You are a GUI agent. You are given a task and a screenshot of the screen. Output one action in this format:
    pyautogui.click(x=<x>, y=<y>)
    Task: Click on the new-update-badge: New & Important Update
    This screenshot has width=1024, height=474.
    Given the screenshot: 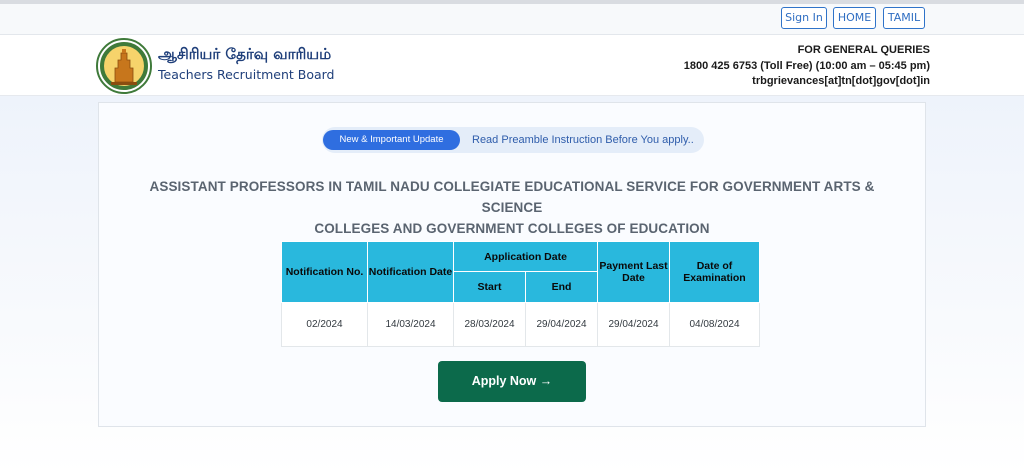 What is the action you would take?
    pyautogui.click(x=391, y=140)
    